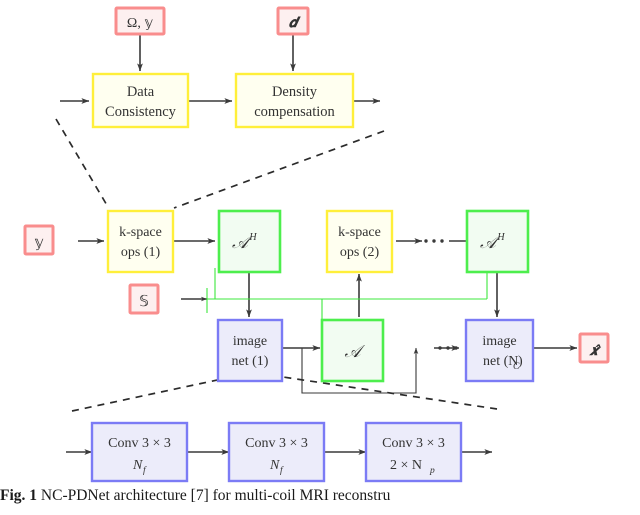  Describe the element at coordinates (352, 350) in the screenshot. I see `block-forward-op: 𝒜` at that location.